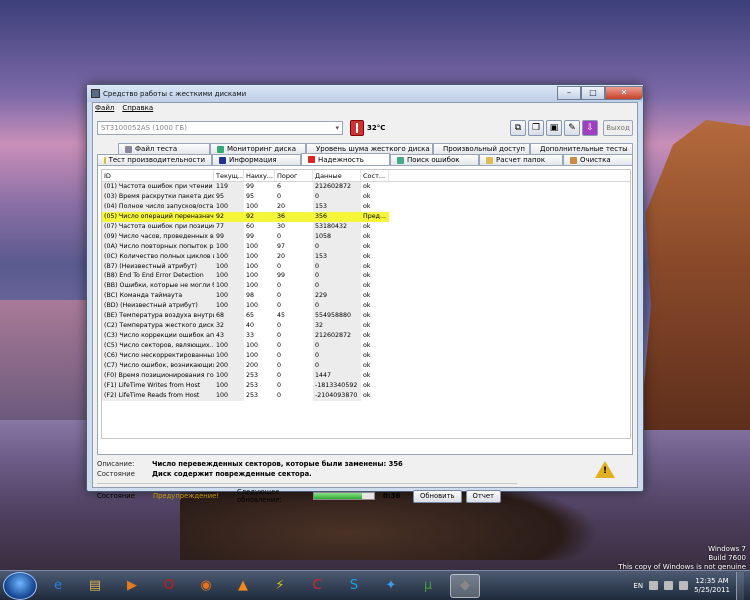 The image size is (750, 600). I want to click on vlc-icon: ▲, so click(243, 586).